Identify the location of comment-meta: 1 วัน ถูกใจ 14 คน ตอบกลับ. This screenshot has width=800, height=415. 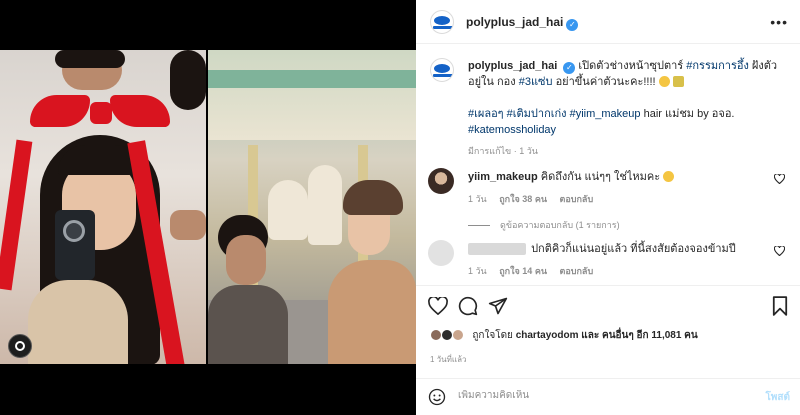
(535, 271).